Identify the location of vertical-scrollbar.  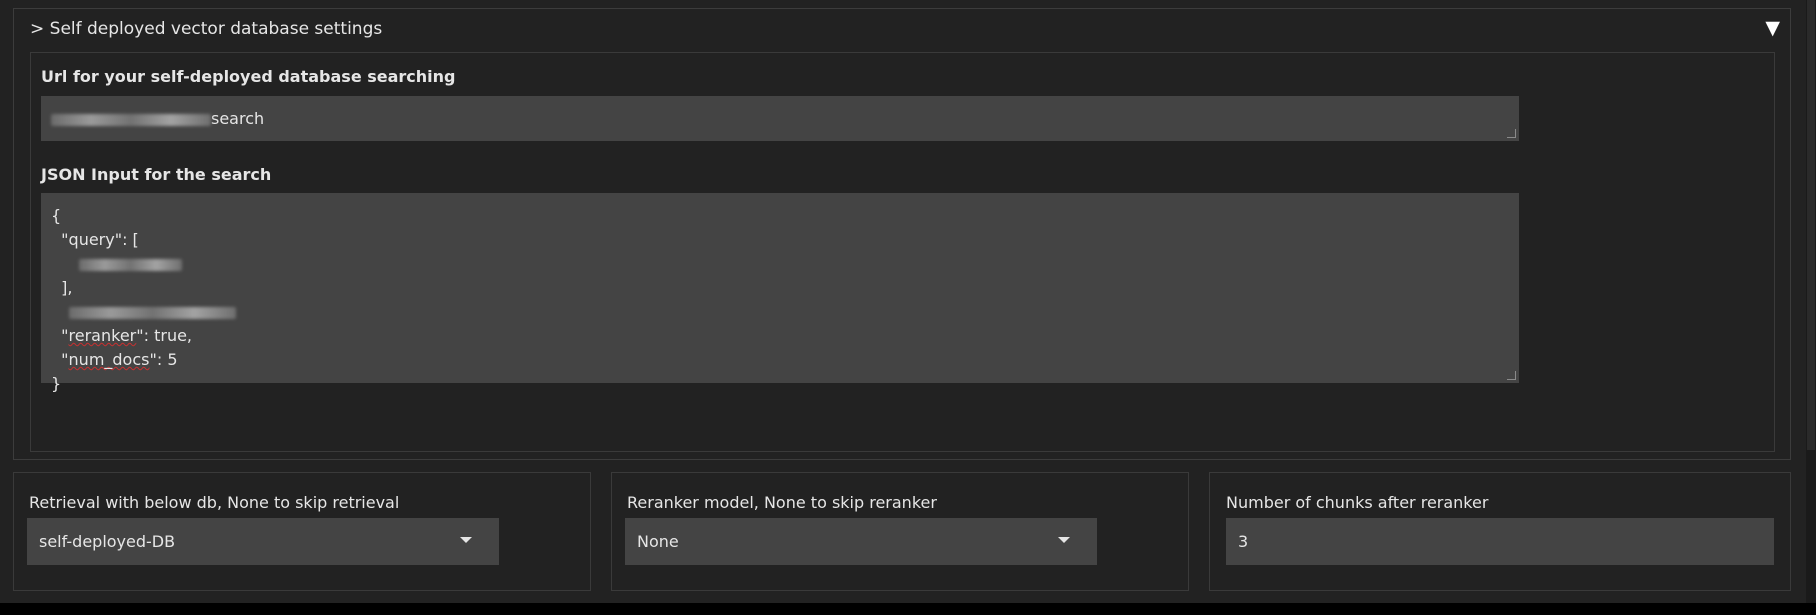
(1811, 301).